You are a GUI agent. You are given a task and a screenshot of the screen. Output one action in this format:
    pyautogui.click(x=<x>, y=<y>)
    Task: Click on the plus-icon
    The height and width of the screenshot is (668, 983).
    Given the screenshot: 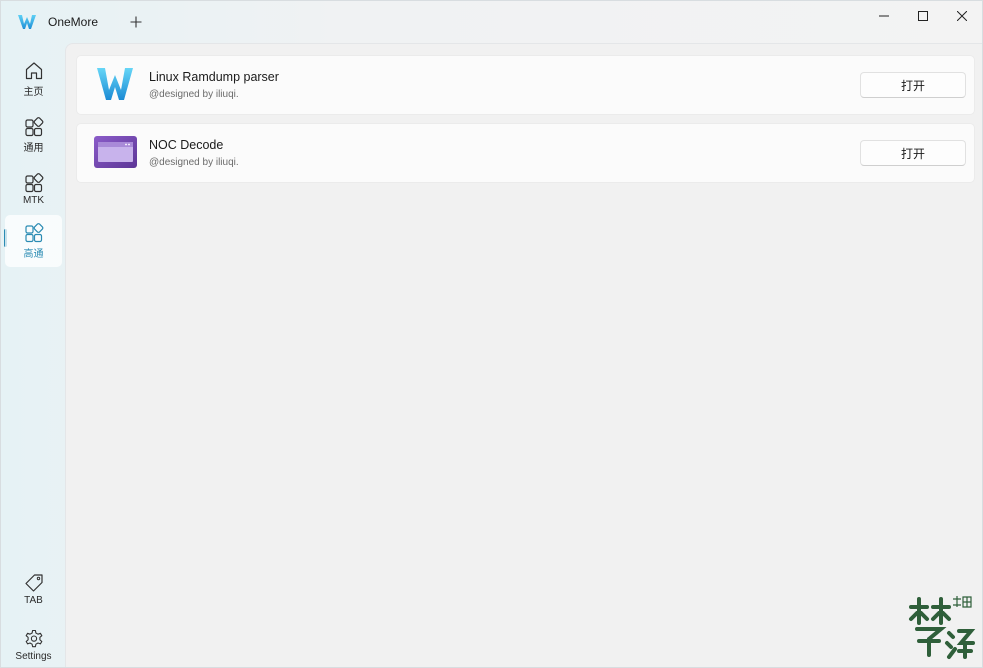 What is the action you would take?
    pyautogui.click(x=136, y=22)
    